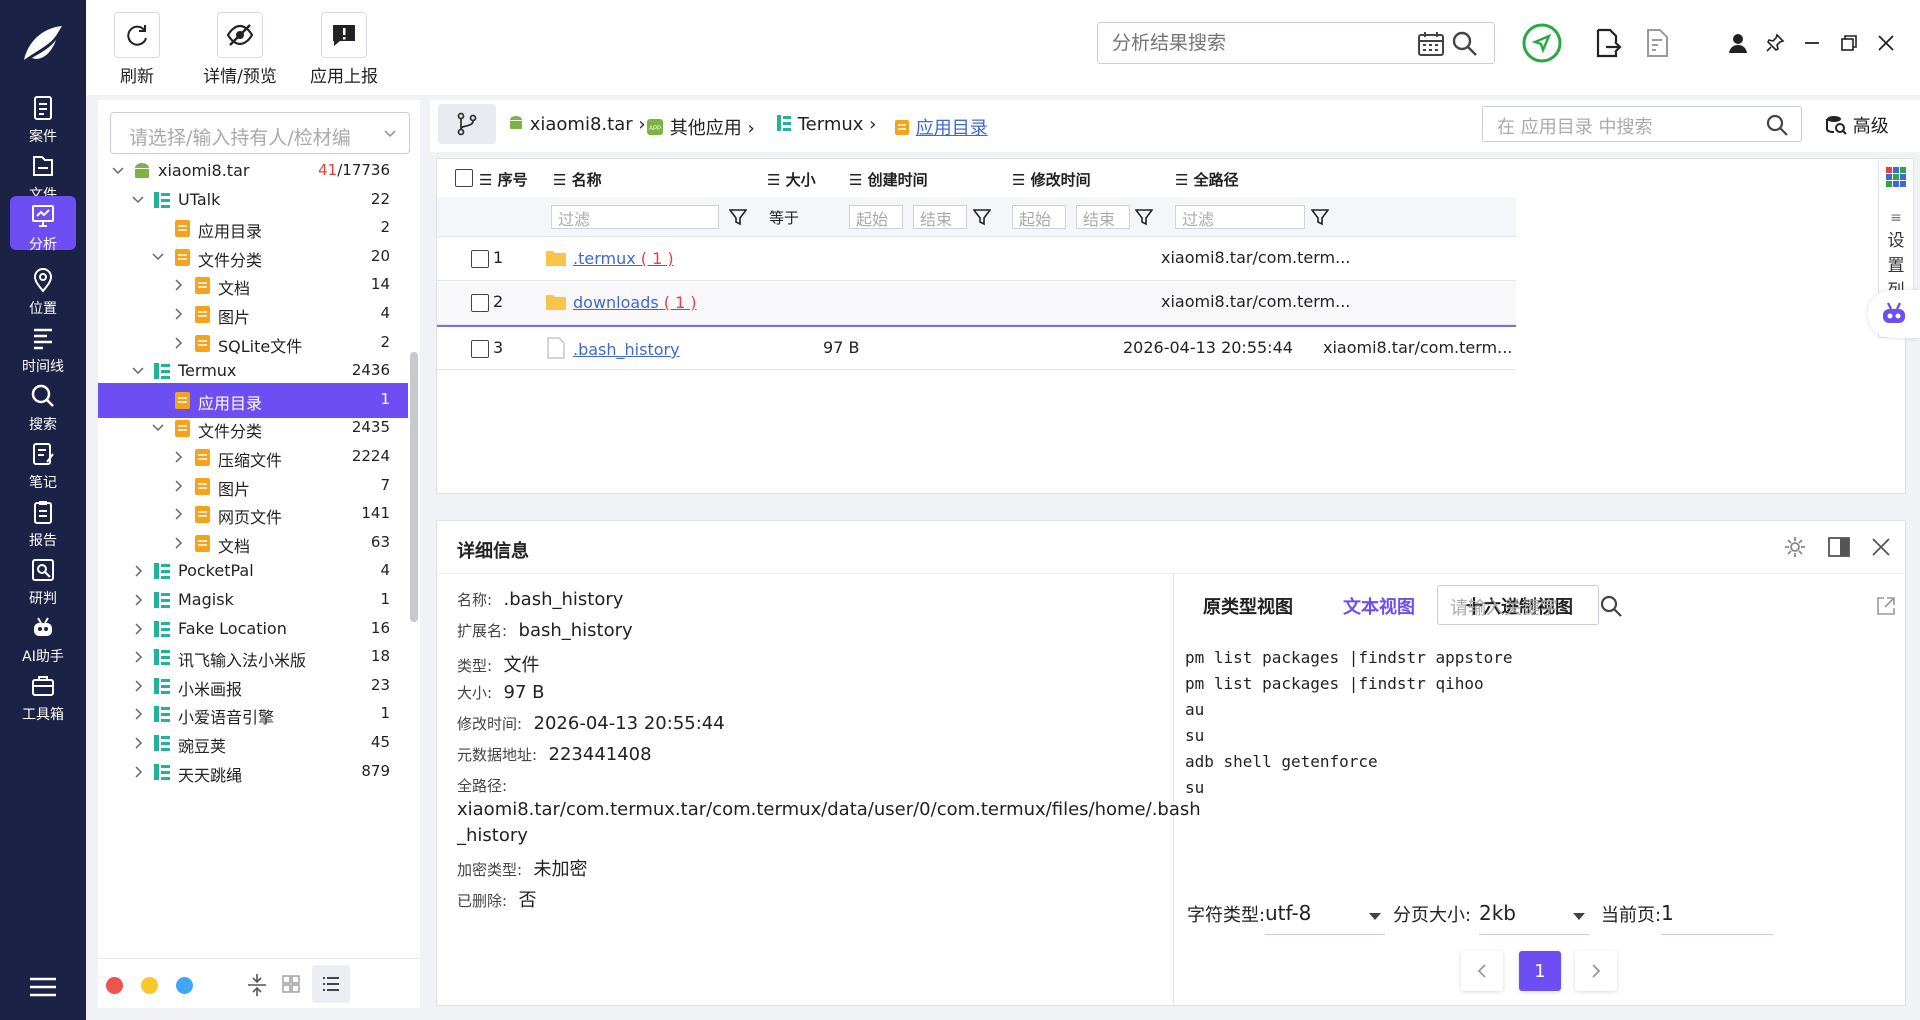  I want to click on branch-button, so click(467, 124).